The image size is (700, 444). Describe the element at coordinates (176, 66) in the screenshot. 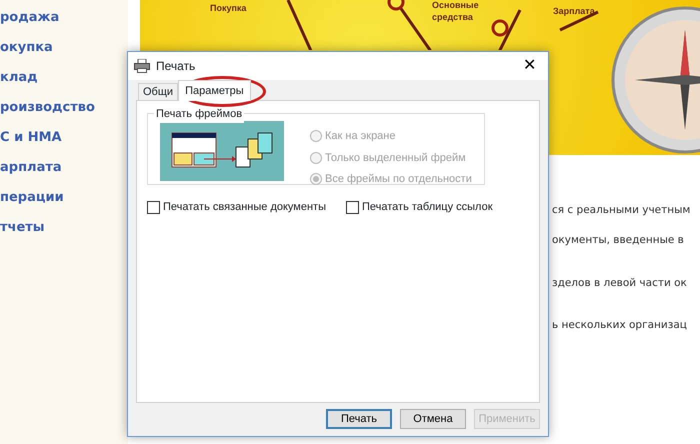

I see `window-title: Печать` at that location.